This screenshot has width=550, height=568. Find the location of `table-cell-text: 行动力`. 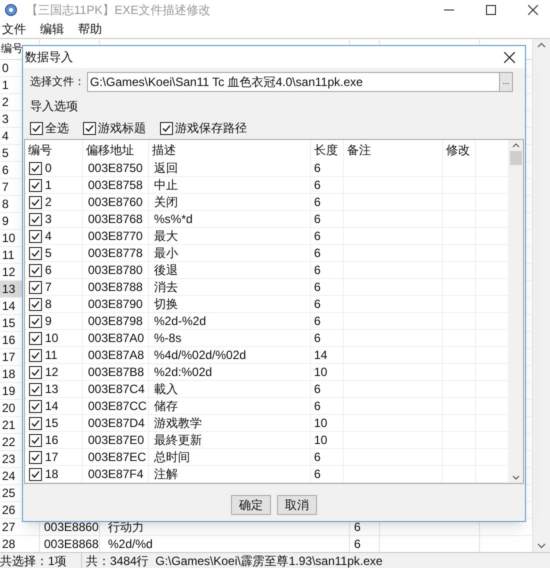

table-cell-text: 行动力 is located at coordinates (126, 527).